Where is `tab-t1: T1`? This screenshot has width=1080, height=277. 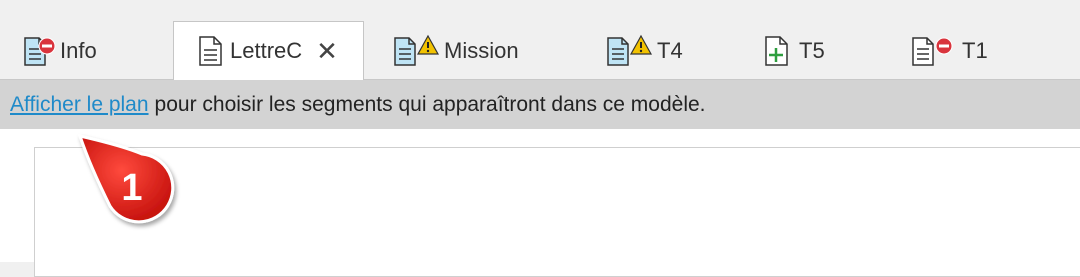 tab-t1: T1 is located at coordinates (949, 51).